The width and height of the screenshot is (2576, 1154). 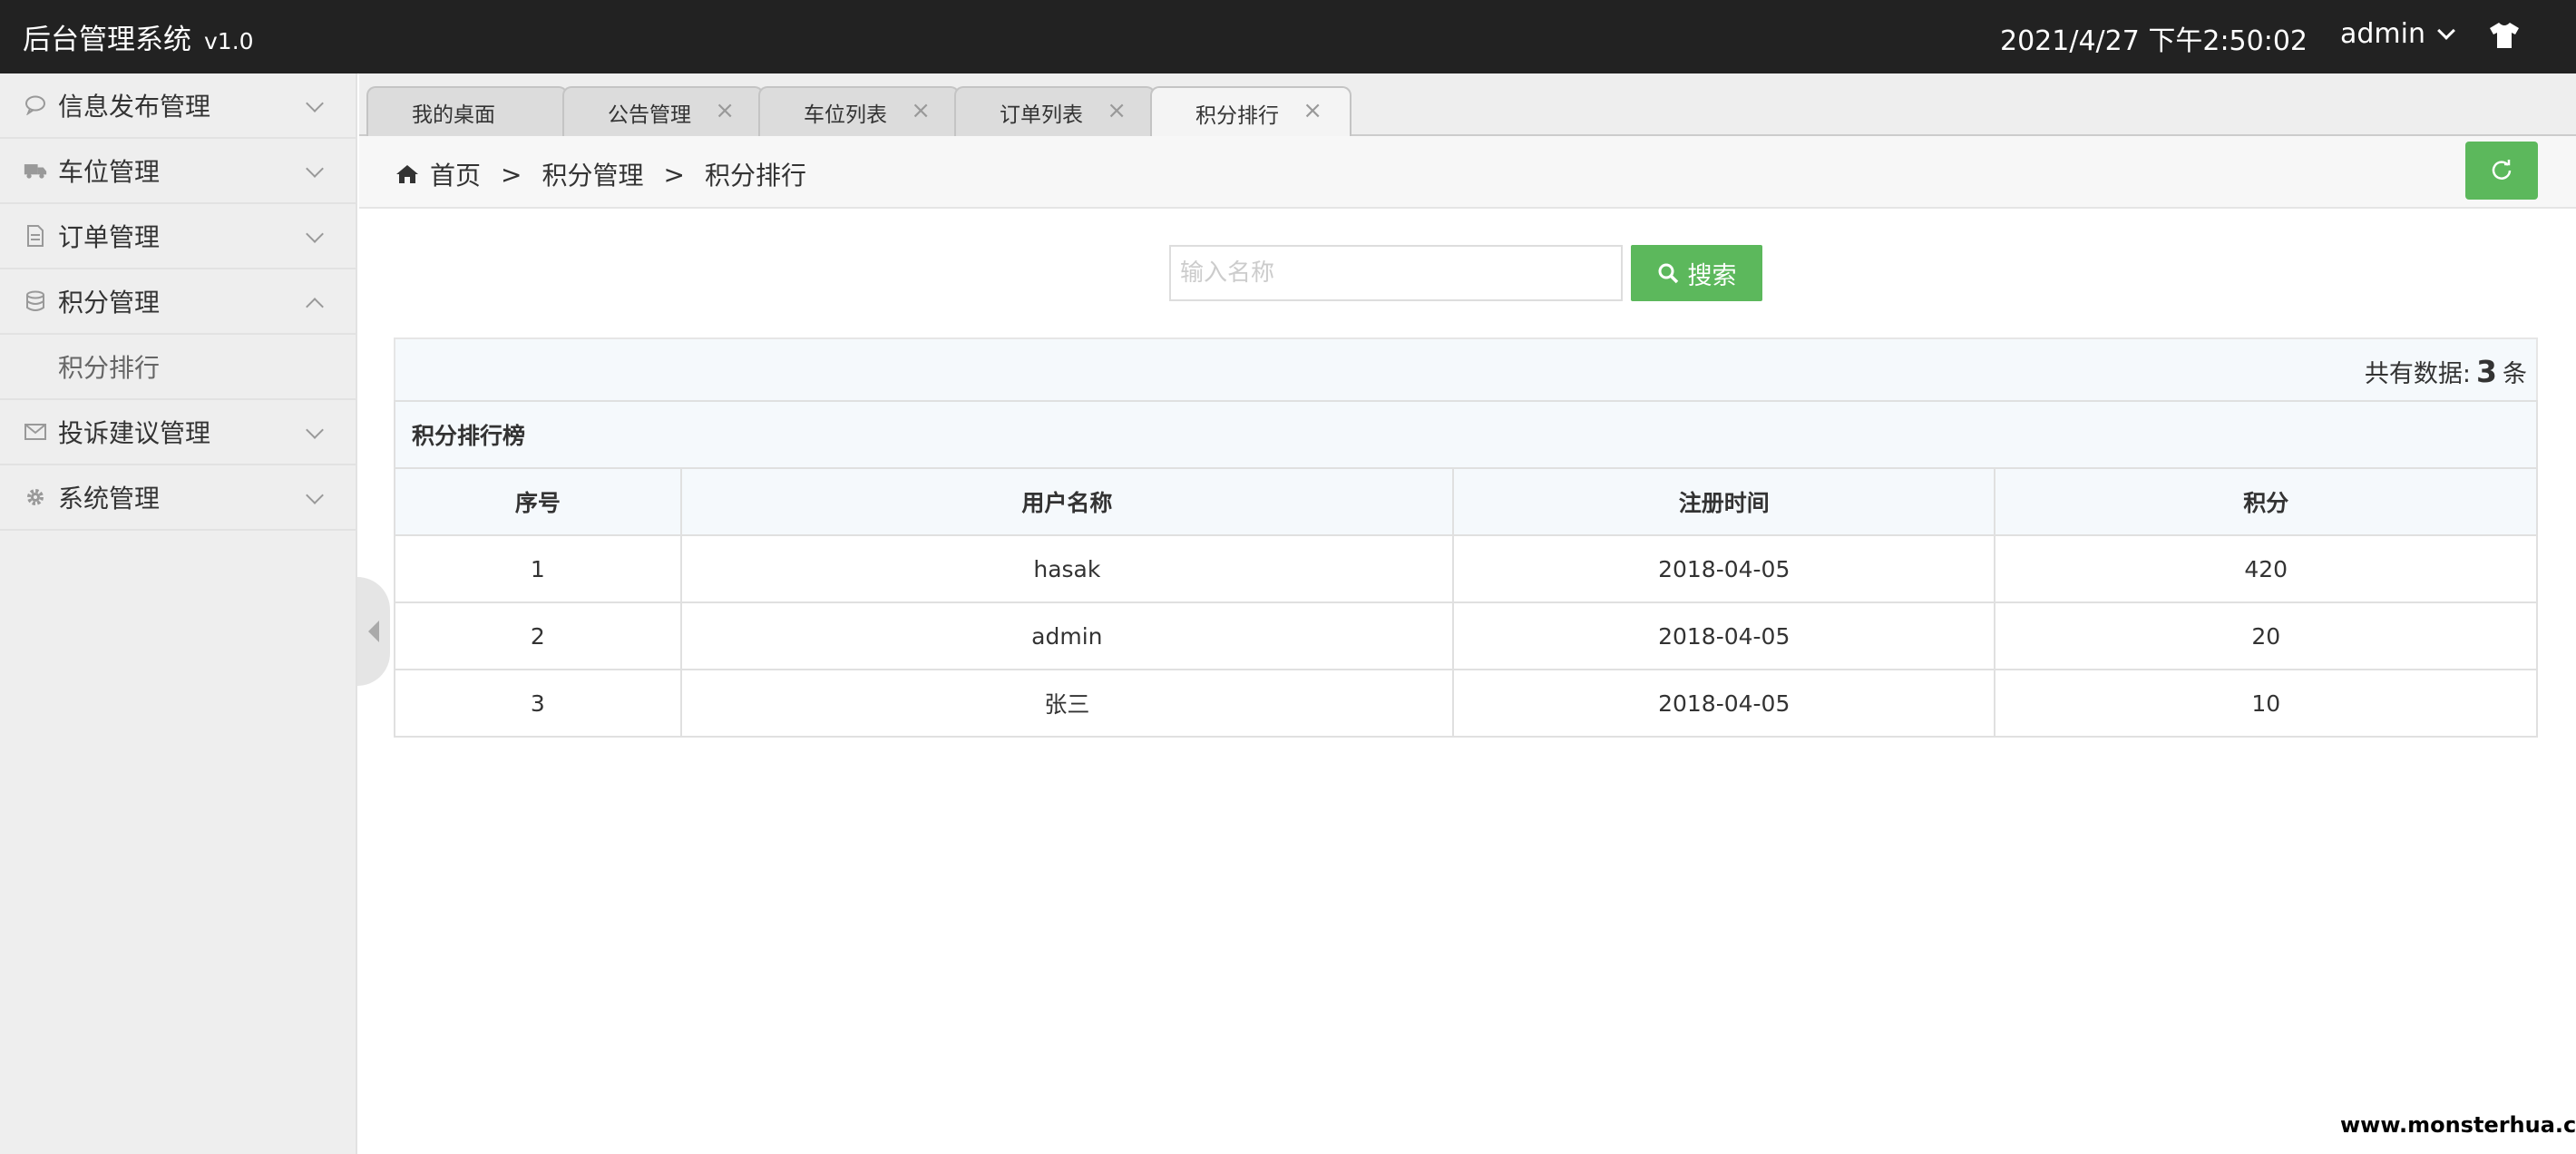 What do you see at coordinates (1066, 568) in the screenshot?
I see `table-cell: hasak` at bounding box center [1066, 568].